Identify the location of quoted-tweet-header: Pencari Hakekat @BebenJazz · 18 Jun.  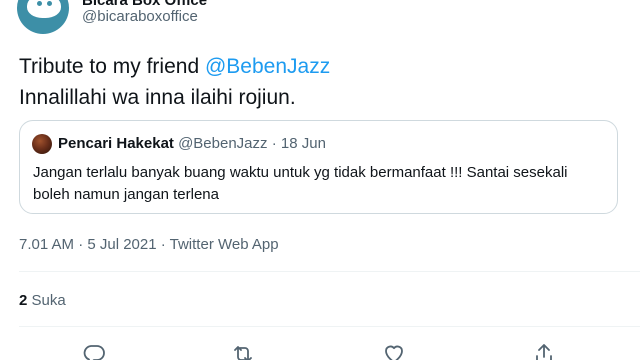
(192, 143).